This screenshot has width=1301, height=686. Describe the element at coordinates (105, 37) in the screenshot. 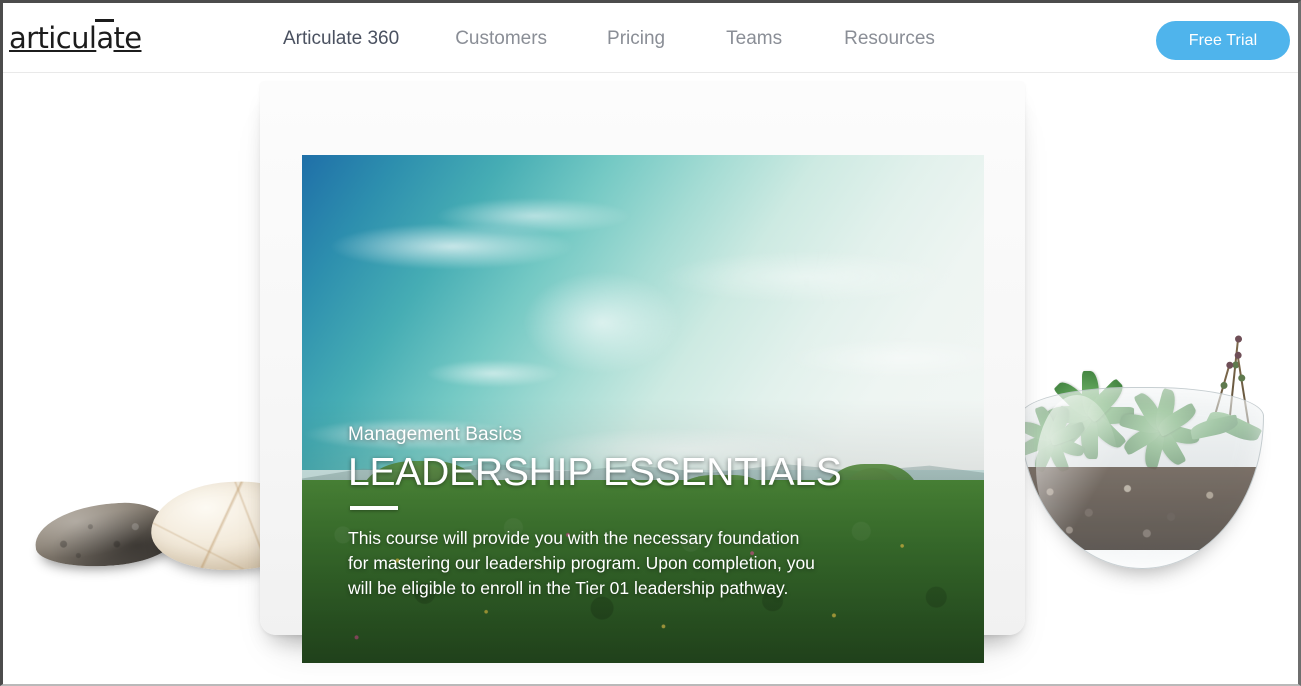

I see `logo-macron-letter: a` at that location.